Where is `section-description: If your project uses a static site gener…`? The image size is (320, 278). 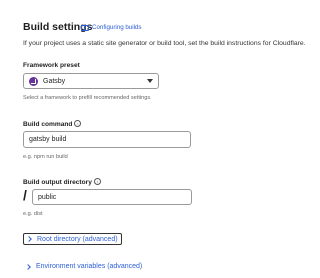 section-description: If your project uses a static site gener… is located at coordinates (164, 43).